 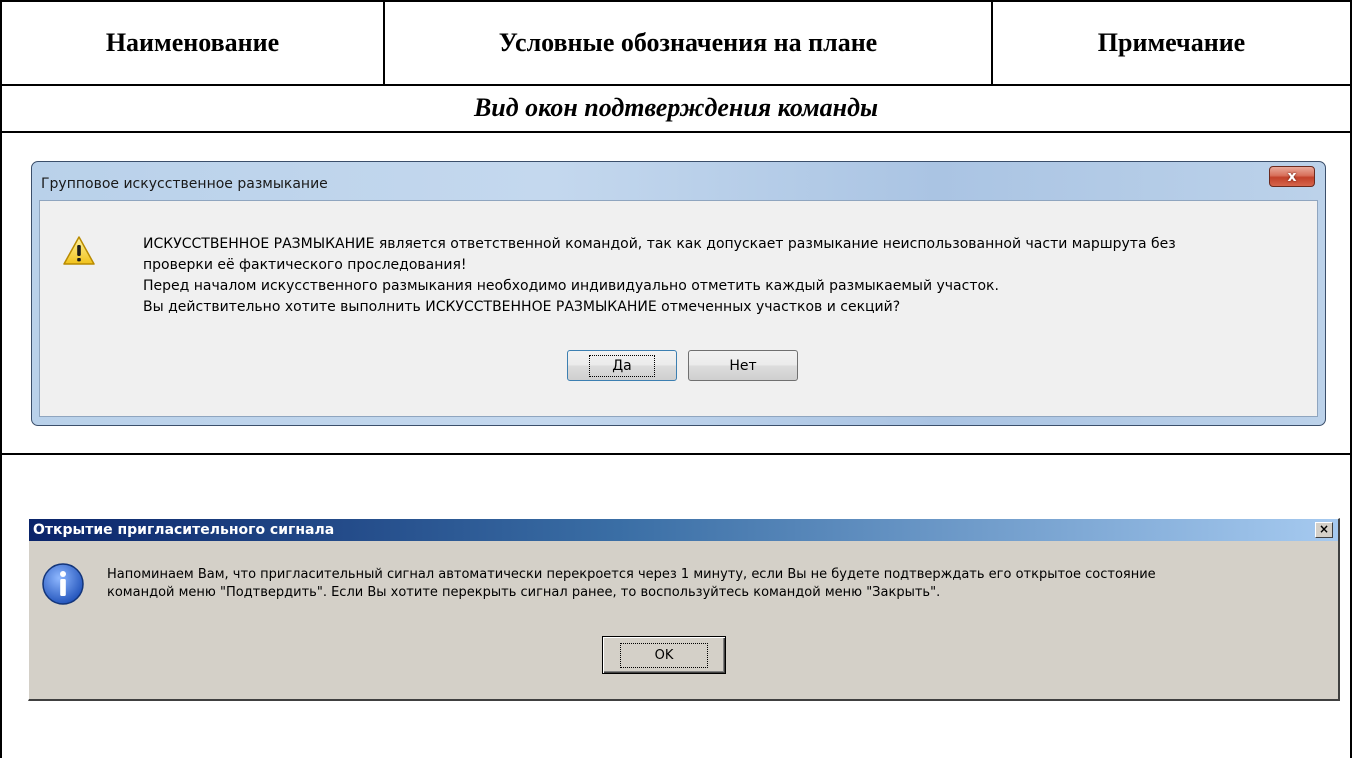 What do you see at coordinates (184, 530) in the screenshot?
I see `dialog-title: Открытие пригласительного сигнала` at bounding box center [184, 530].